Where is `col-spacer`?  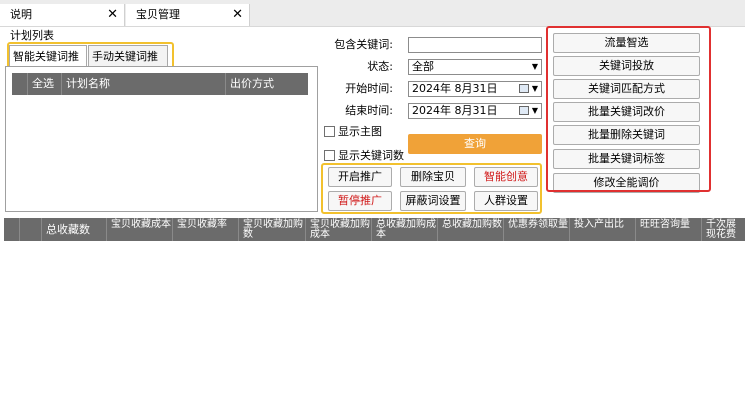 col-spacer is located at coordinates (30, 229).